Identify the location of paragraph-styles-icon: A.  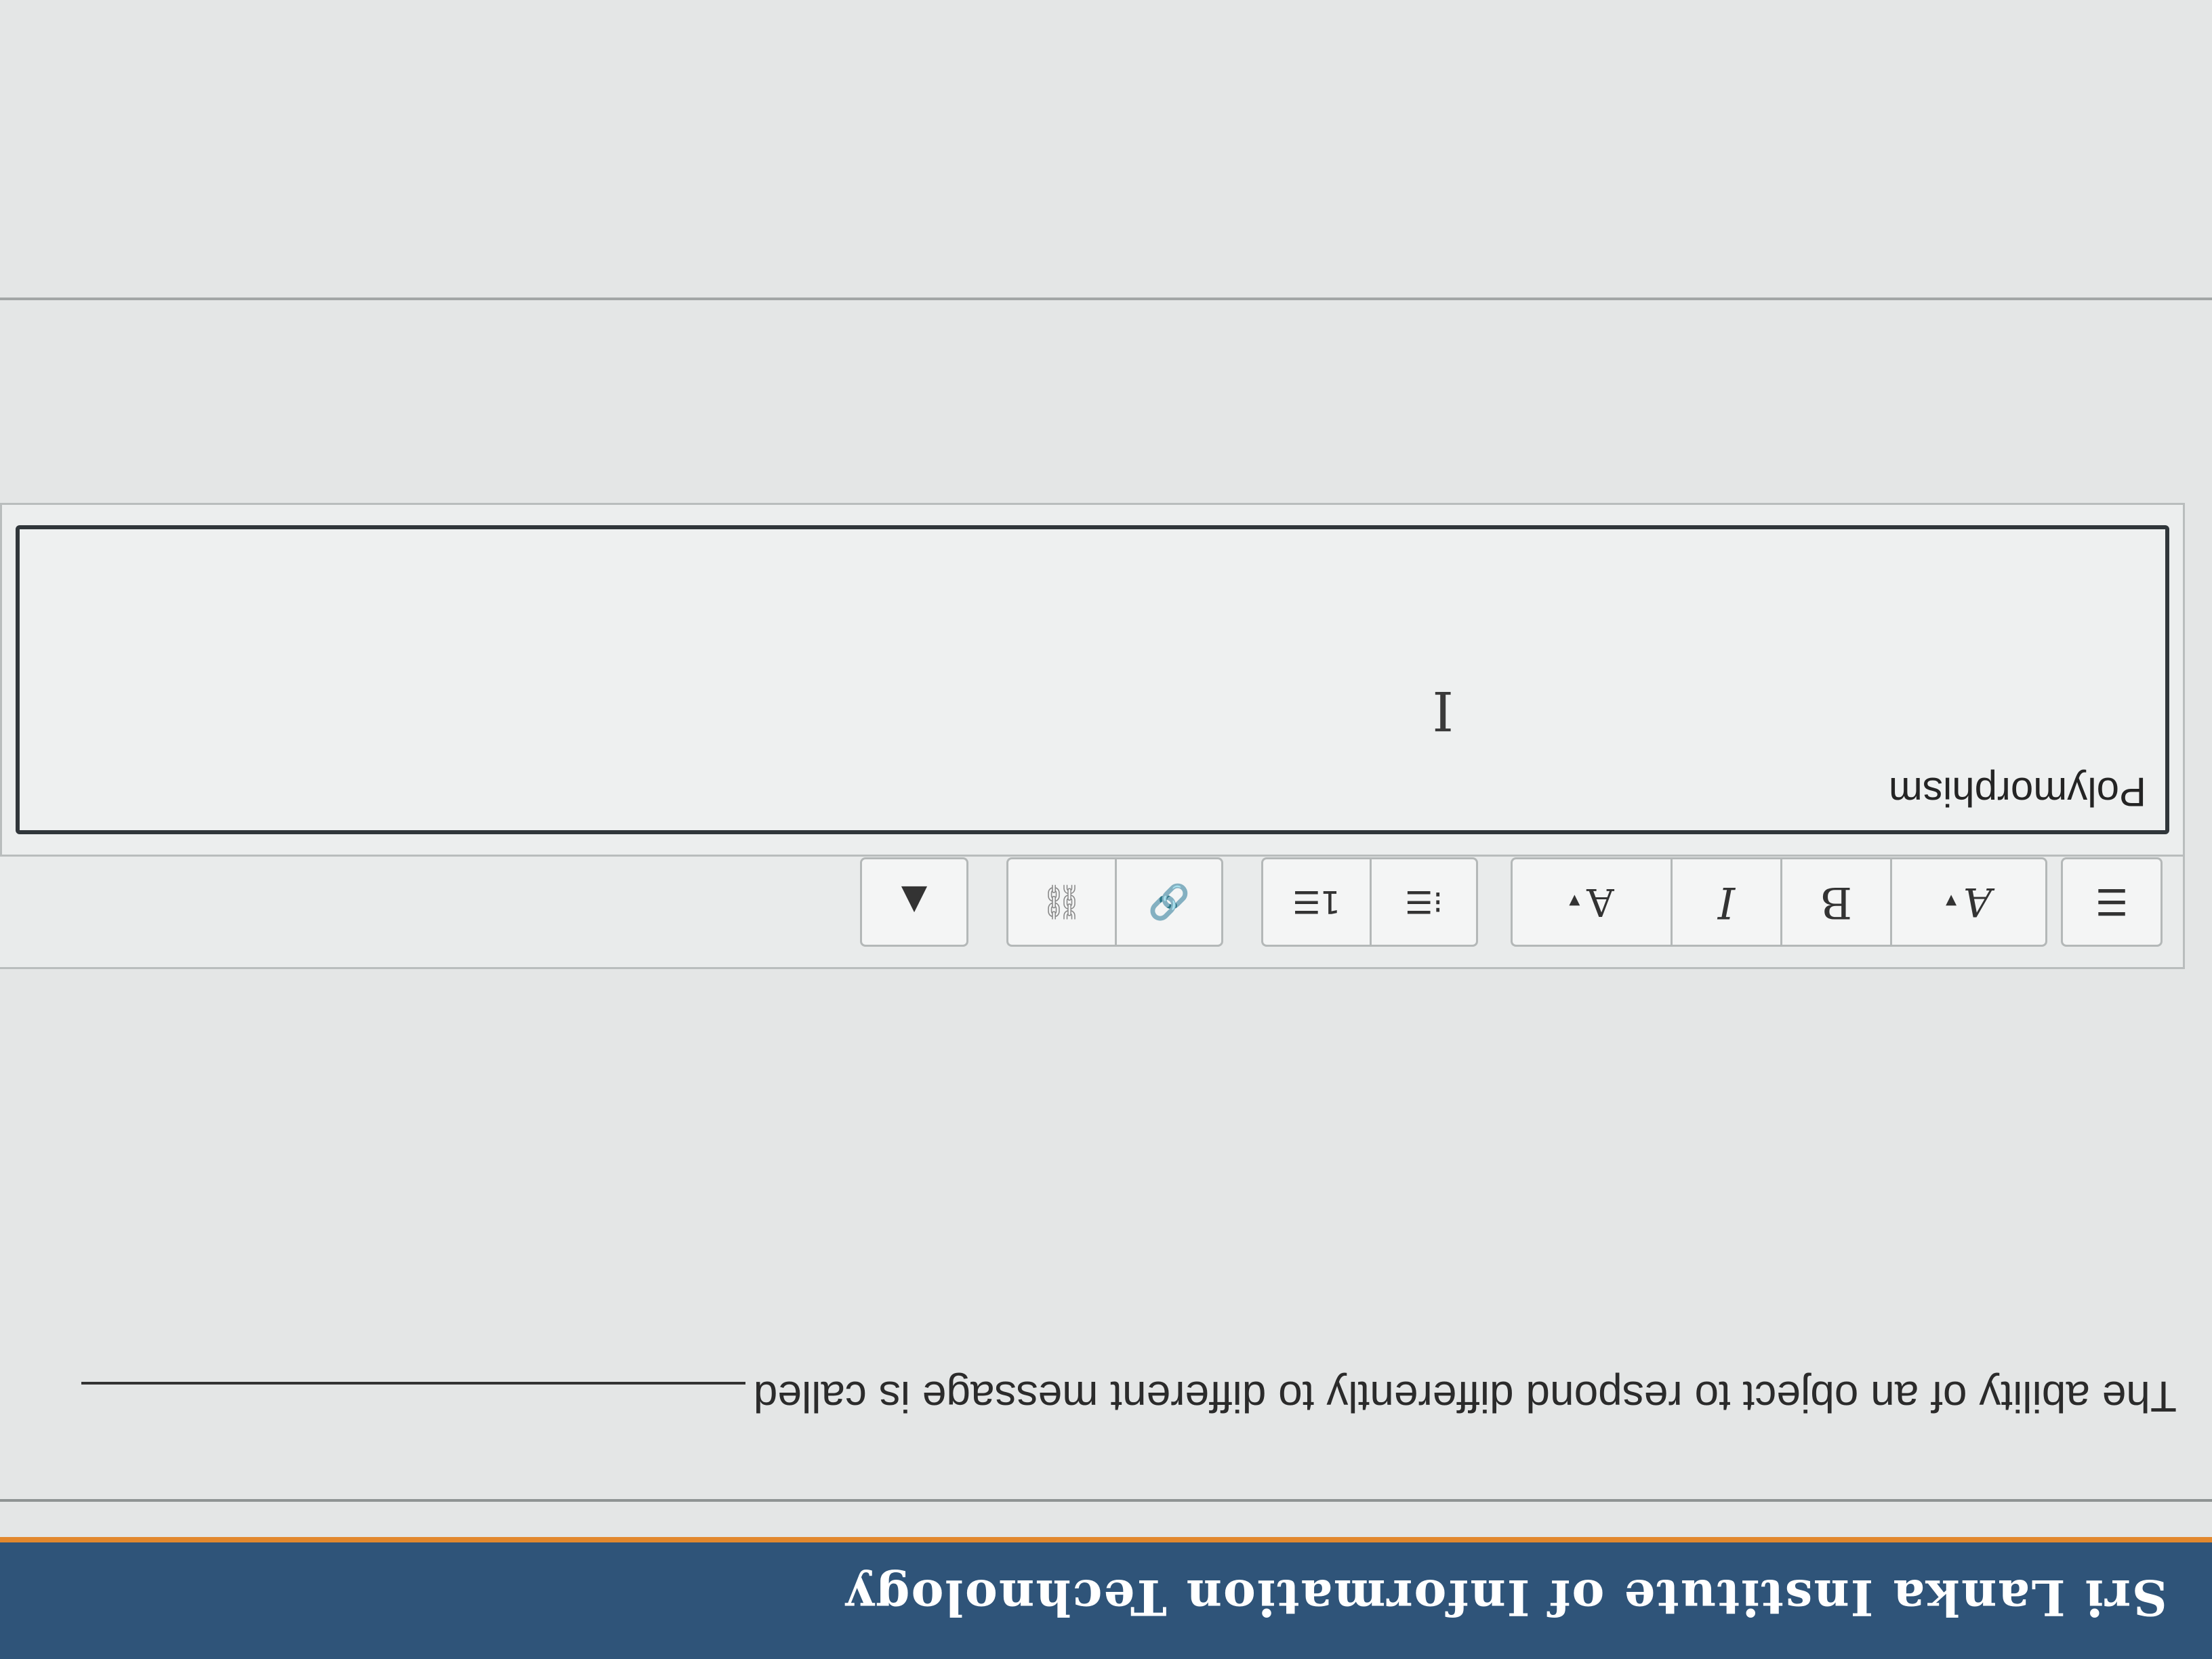
(1978, 902).